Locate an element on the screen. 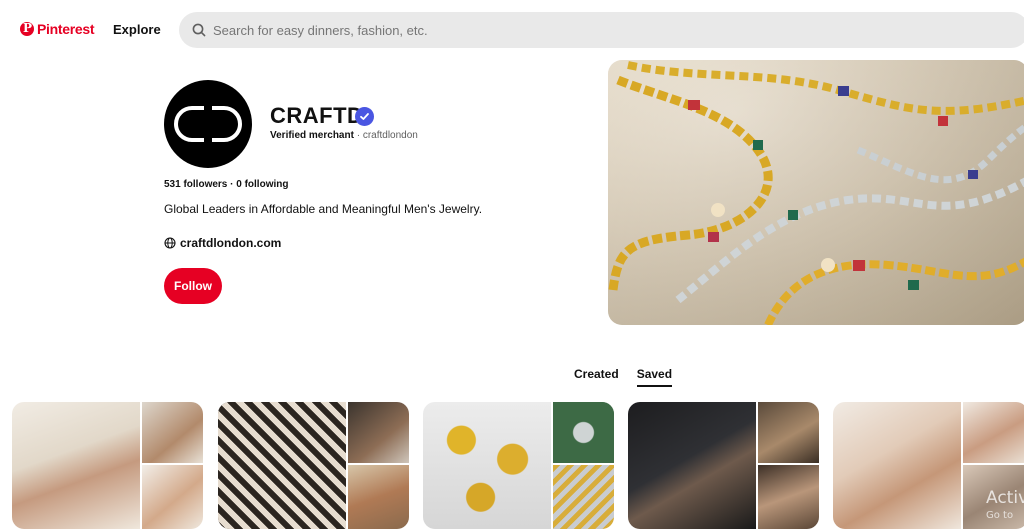  craftd-logo-icon is located at coordinates (208, 124).